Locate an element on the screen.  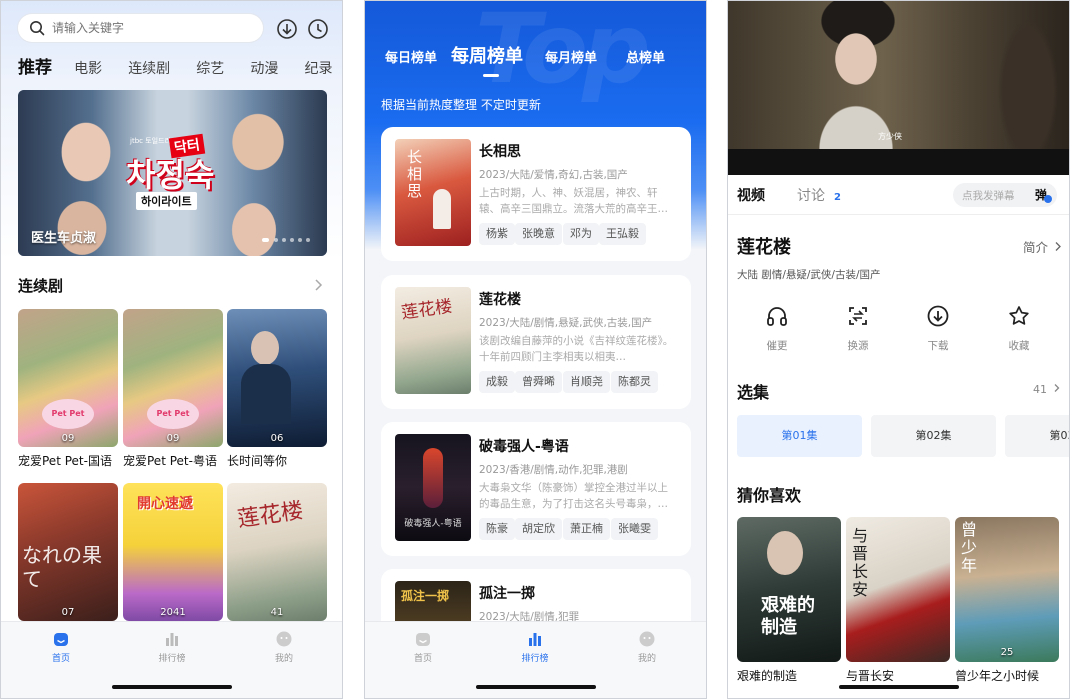
search-bar is located at coordinates (140, 28).